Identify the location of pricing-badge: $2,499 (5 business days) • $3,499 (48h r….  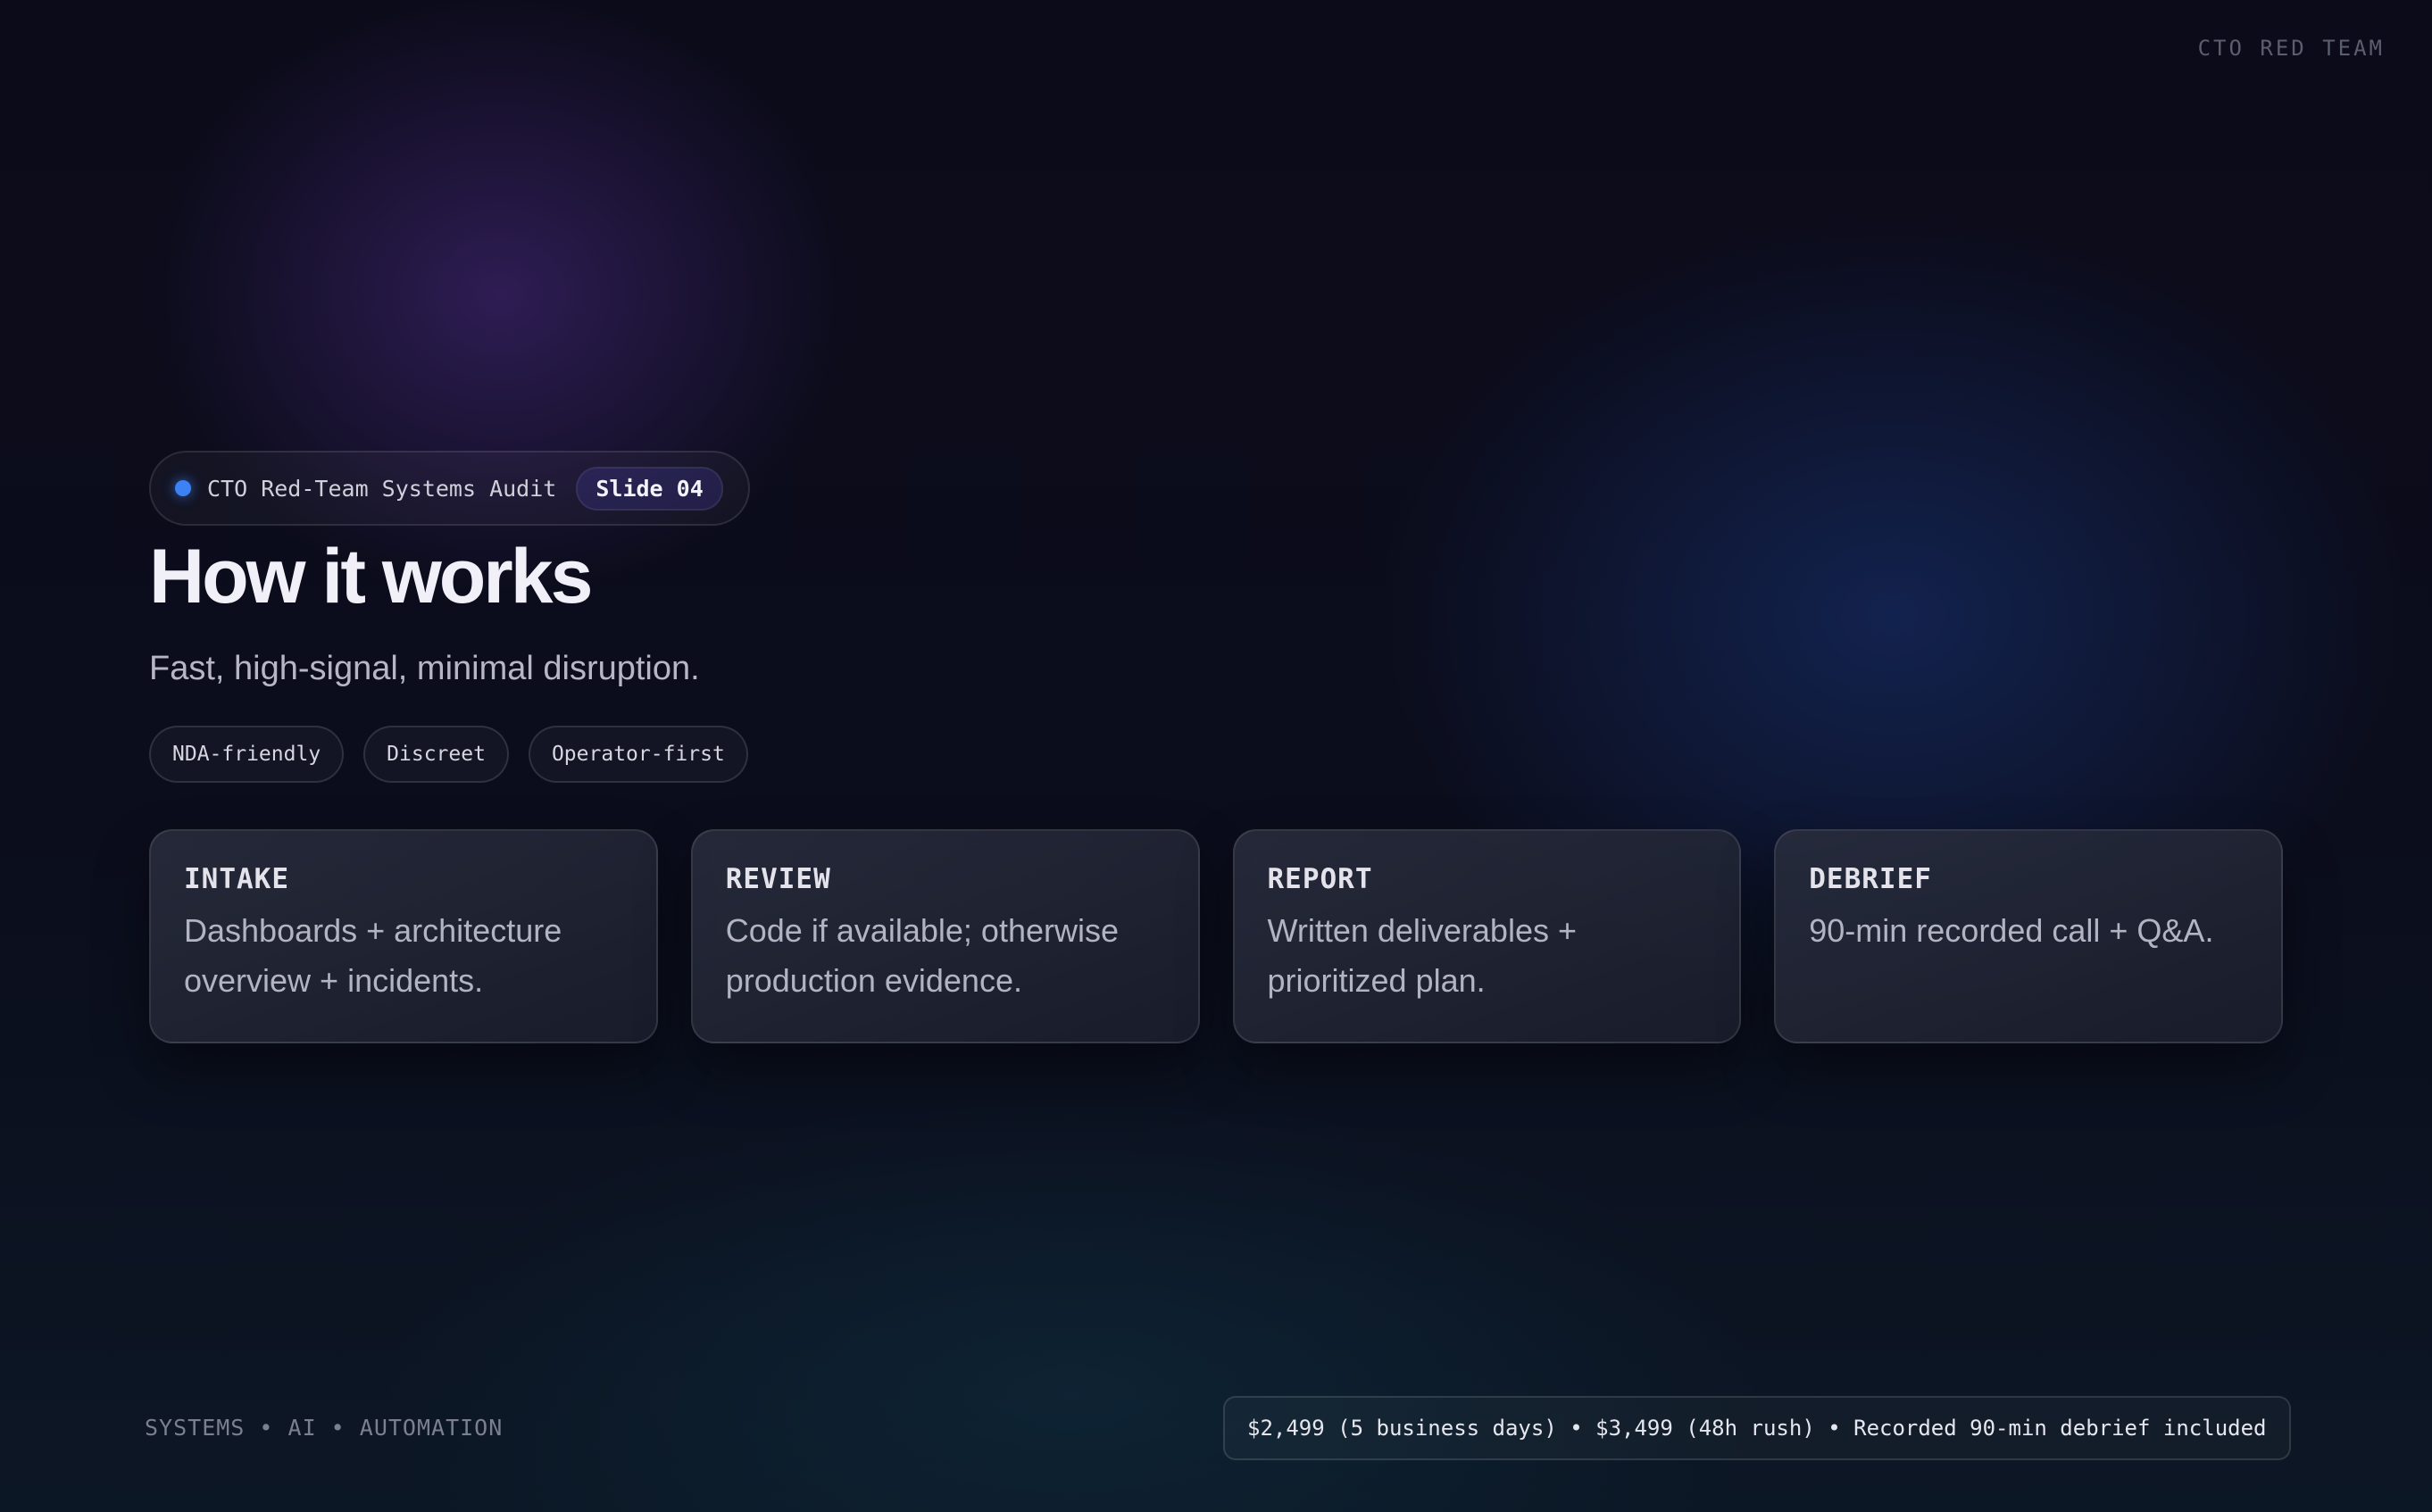
(1757, 1428).